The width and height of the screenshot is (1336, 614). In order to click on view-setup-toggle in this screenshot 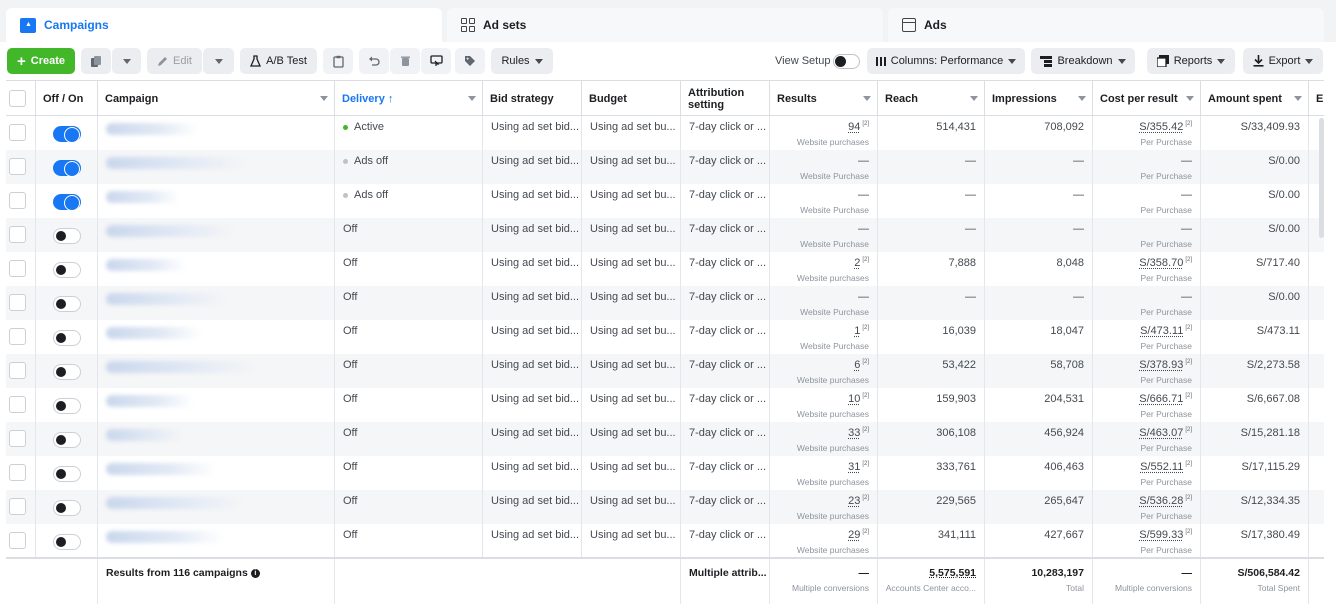, I will do `click(846, 61)`.